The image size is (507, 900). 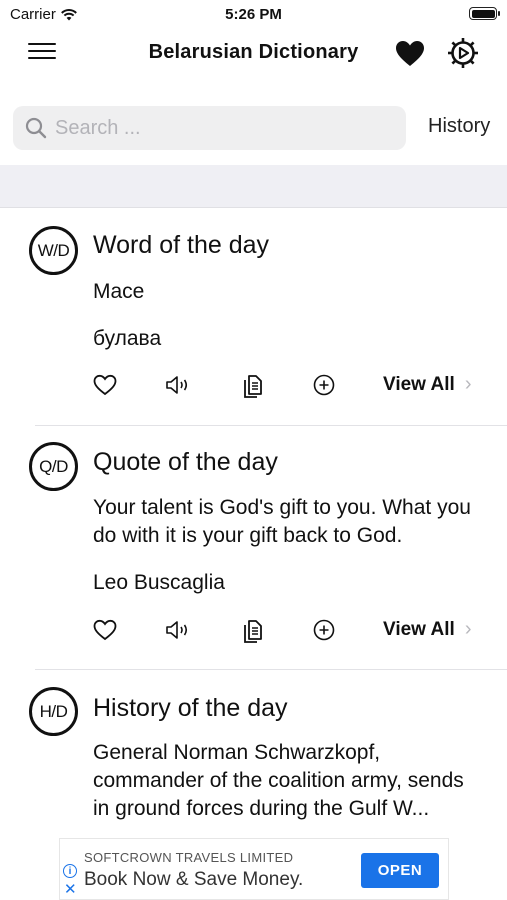 What do you see at coordinates (484, 13) in the screenshot?
I see `battery-icon` at bounding box center [484, 13].